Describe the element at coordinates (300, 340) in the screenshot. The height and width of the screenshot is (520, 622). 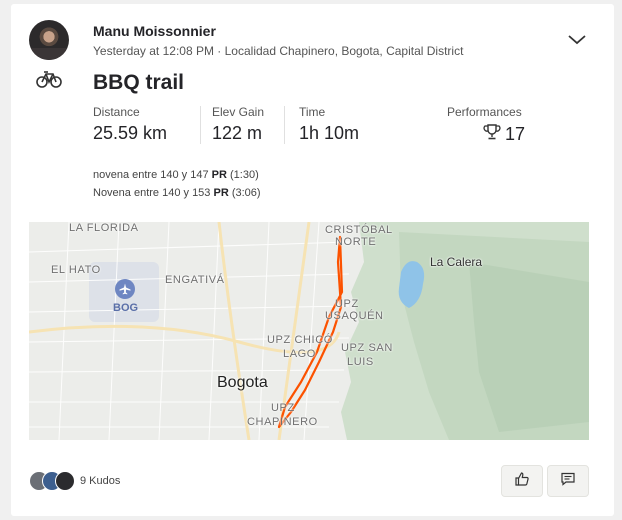
I see `map-label: UPZ CHICÓ` at that location.